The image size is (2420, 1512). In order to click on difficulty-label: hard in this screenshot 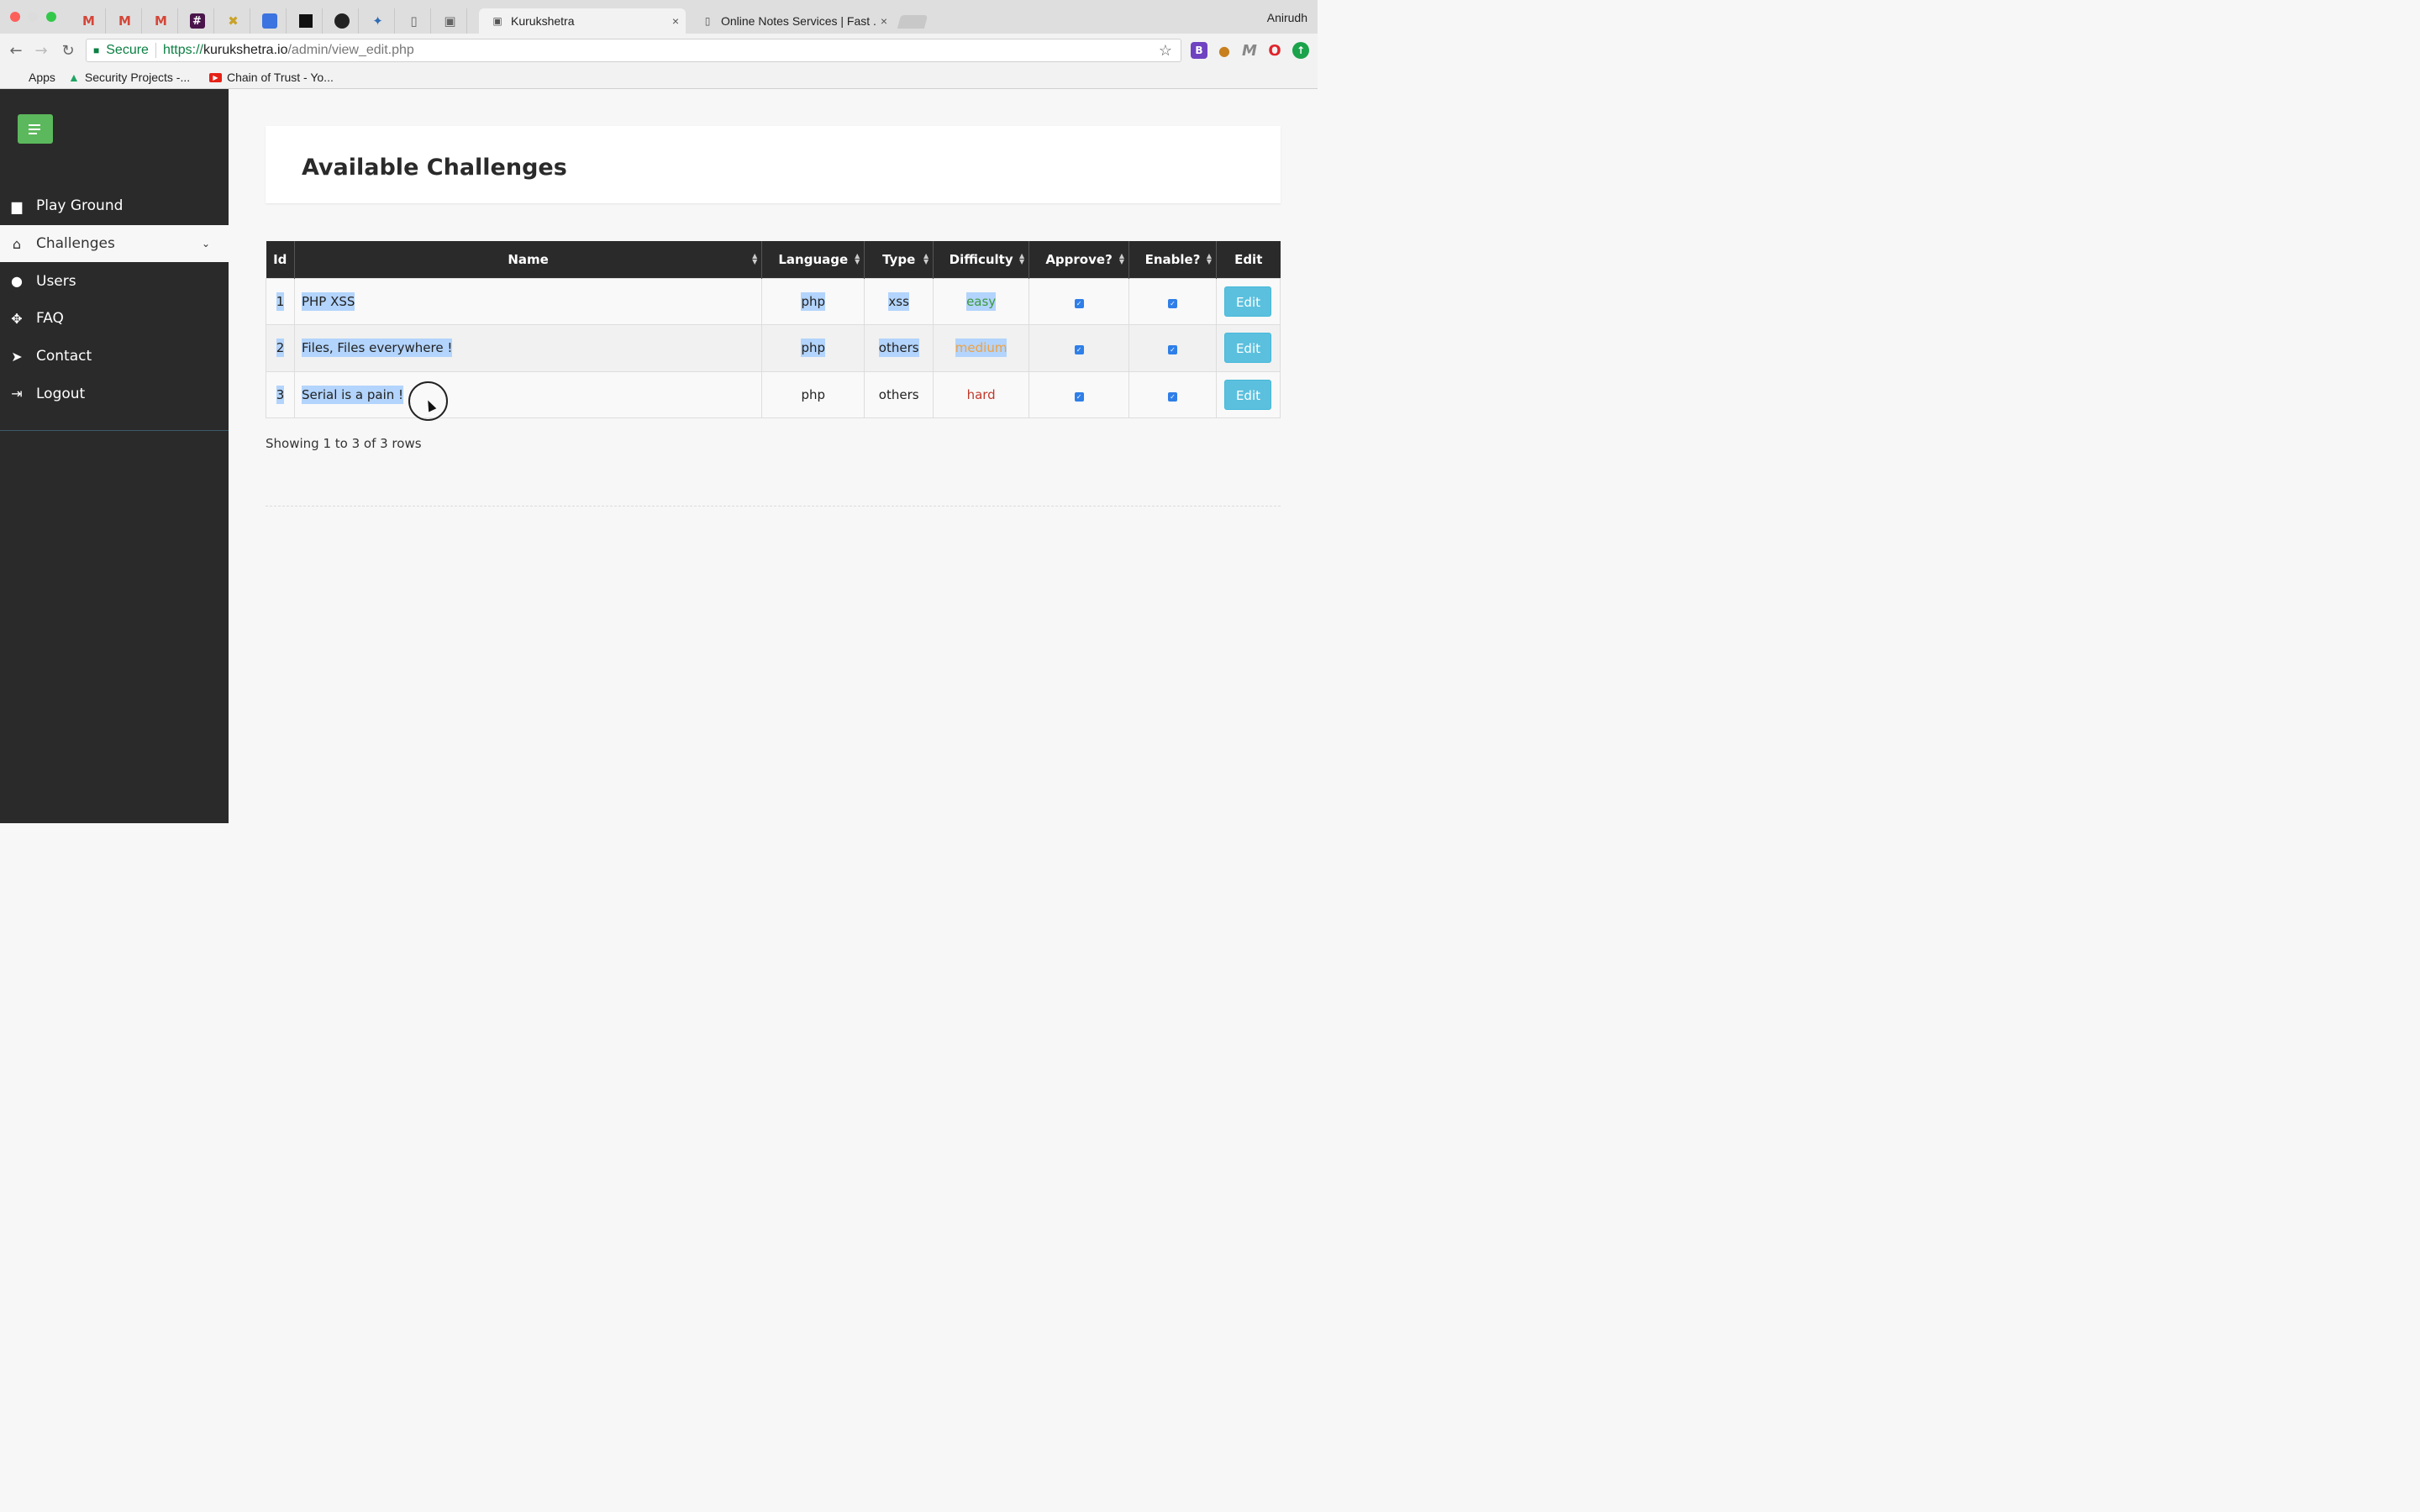, I will do `click(981, 394)`.